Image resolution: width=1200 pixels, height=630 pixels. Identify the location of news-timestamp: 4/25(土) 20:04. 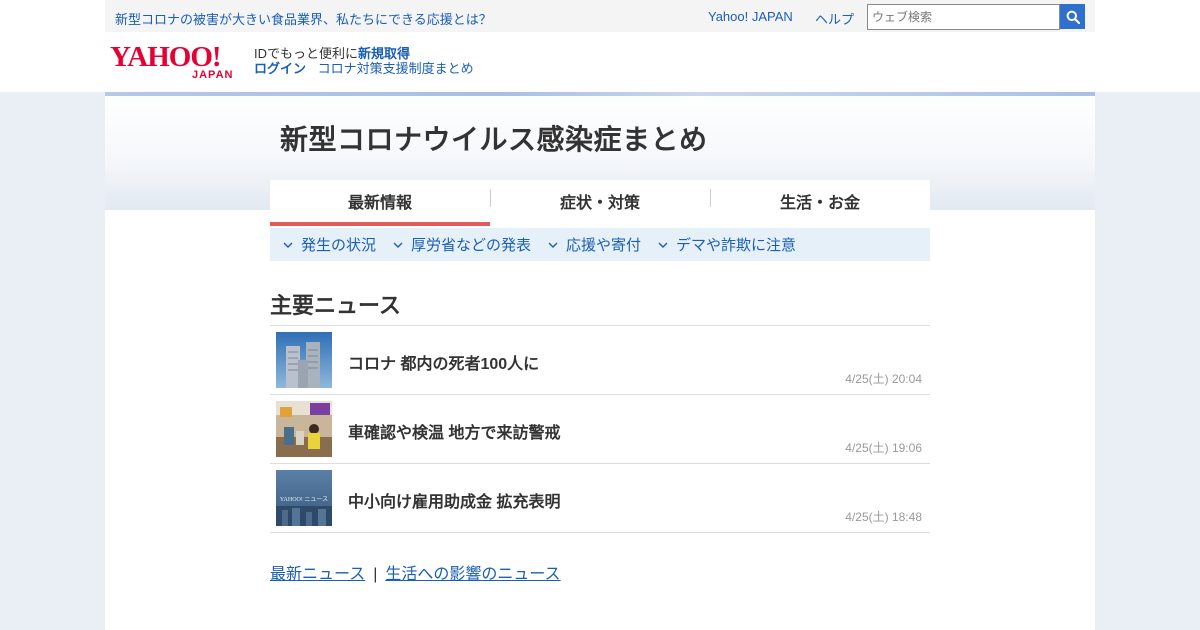
(883, 379).